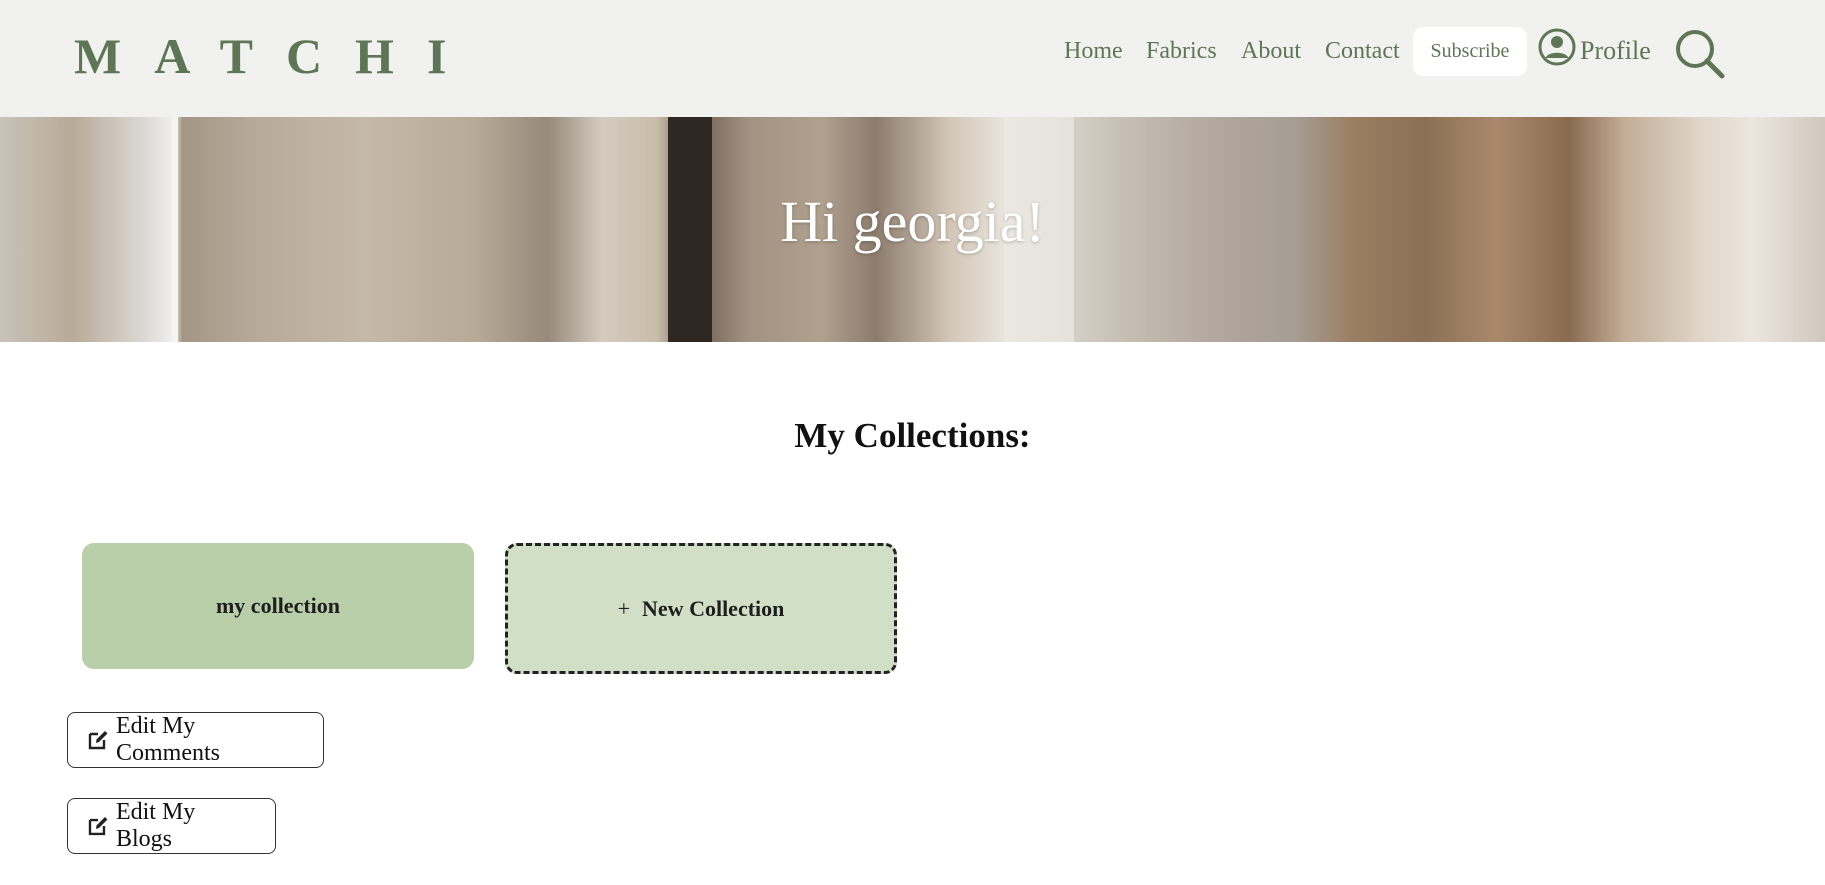 This screenshot has height=885, width=1825. I want to click on profile-link: Profile, so click(1594, 51).